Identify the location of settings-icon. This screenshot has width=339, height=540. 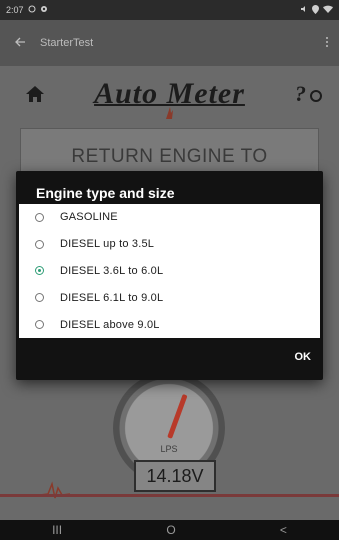
(44, 10).